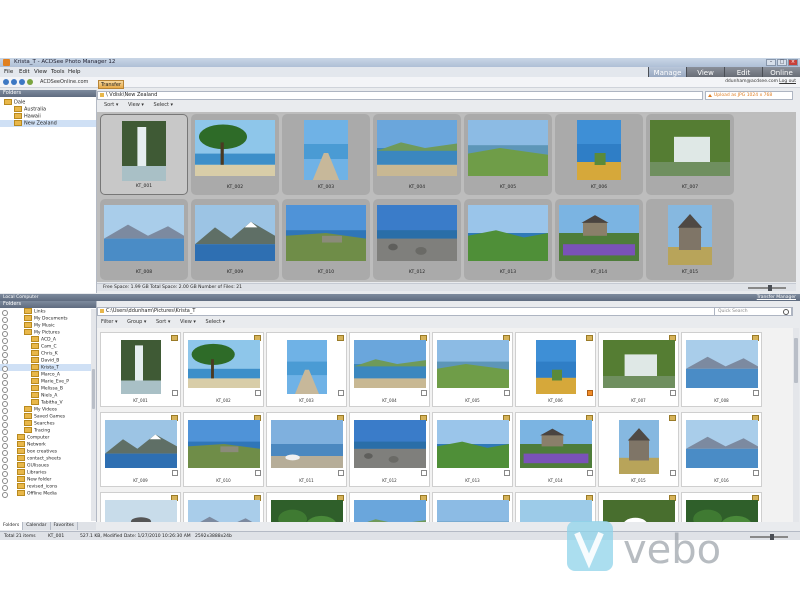 This screenshot has height=600, width=800. I want to click on tab-calendar: Calendar, so click(37, 526).